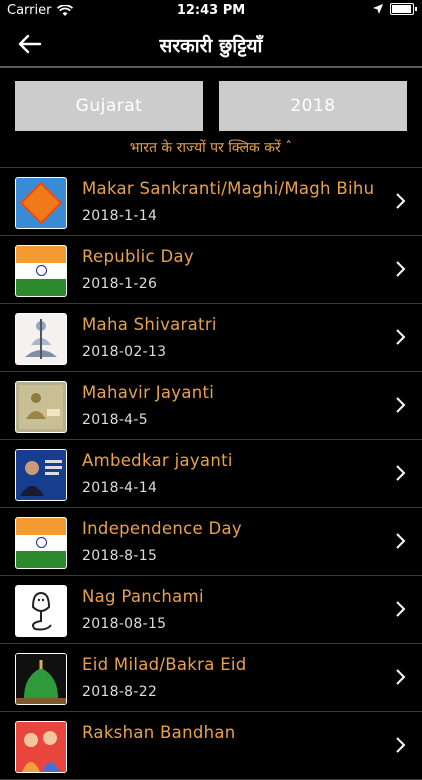 This screenshot has width=422, height=780. I want to click on selector-row: Gujarat 2018, so click(211, 106).